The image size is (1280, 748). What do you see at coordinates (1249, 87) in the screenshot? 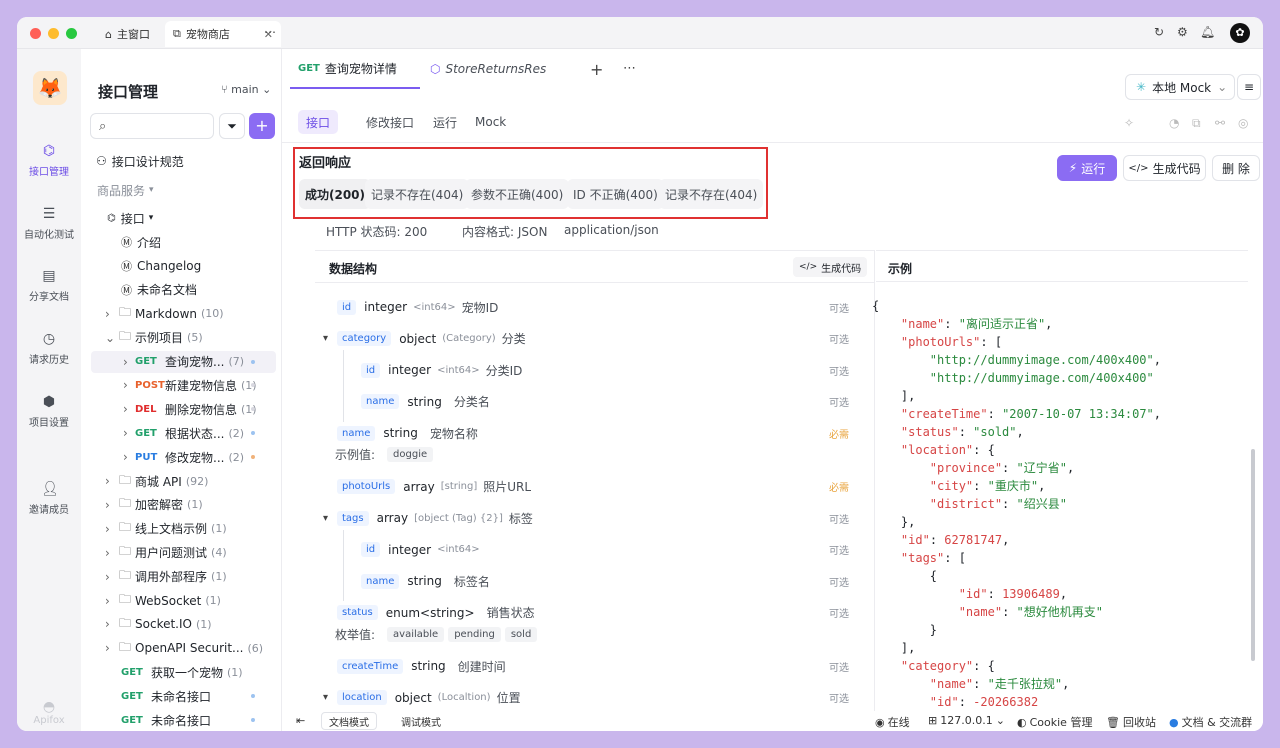
I see `menu-button: ≡` at bounding box center [1249, 87].